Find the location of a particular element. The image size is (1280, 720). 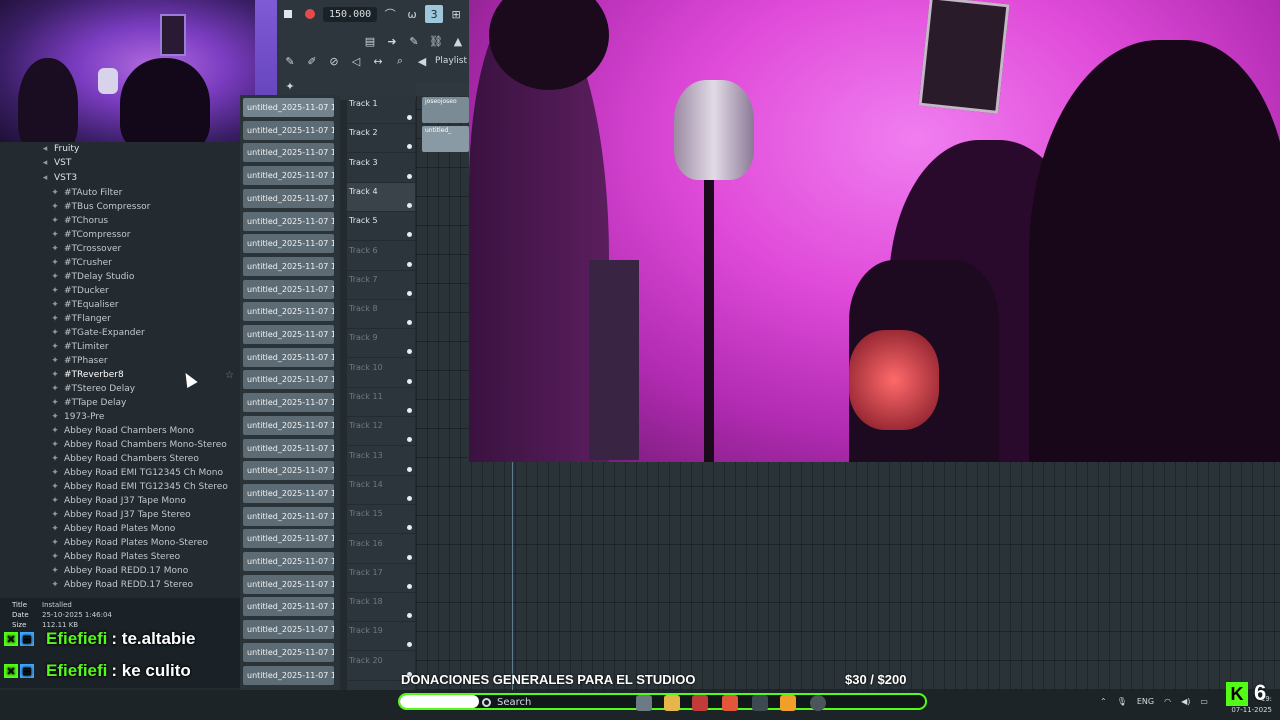

plugin-item: ✦ Abbey Road Plates Mono-Stereo is located at coordinates (129, 543).